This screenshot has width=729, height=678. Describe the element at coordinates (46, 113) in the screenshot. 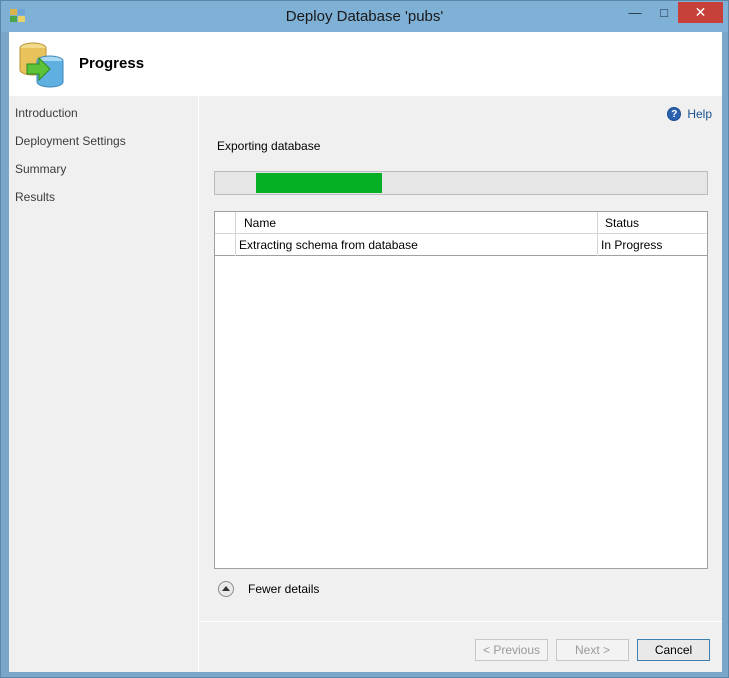

I see `nav-item-introduction: Introduction` at that location.